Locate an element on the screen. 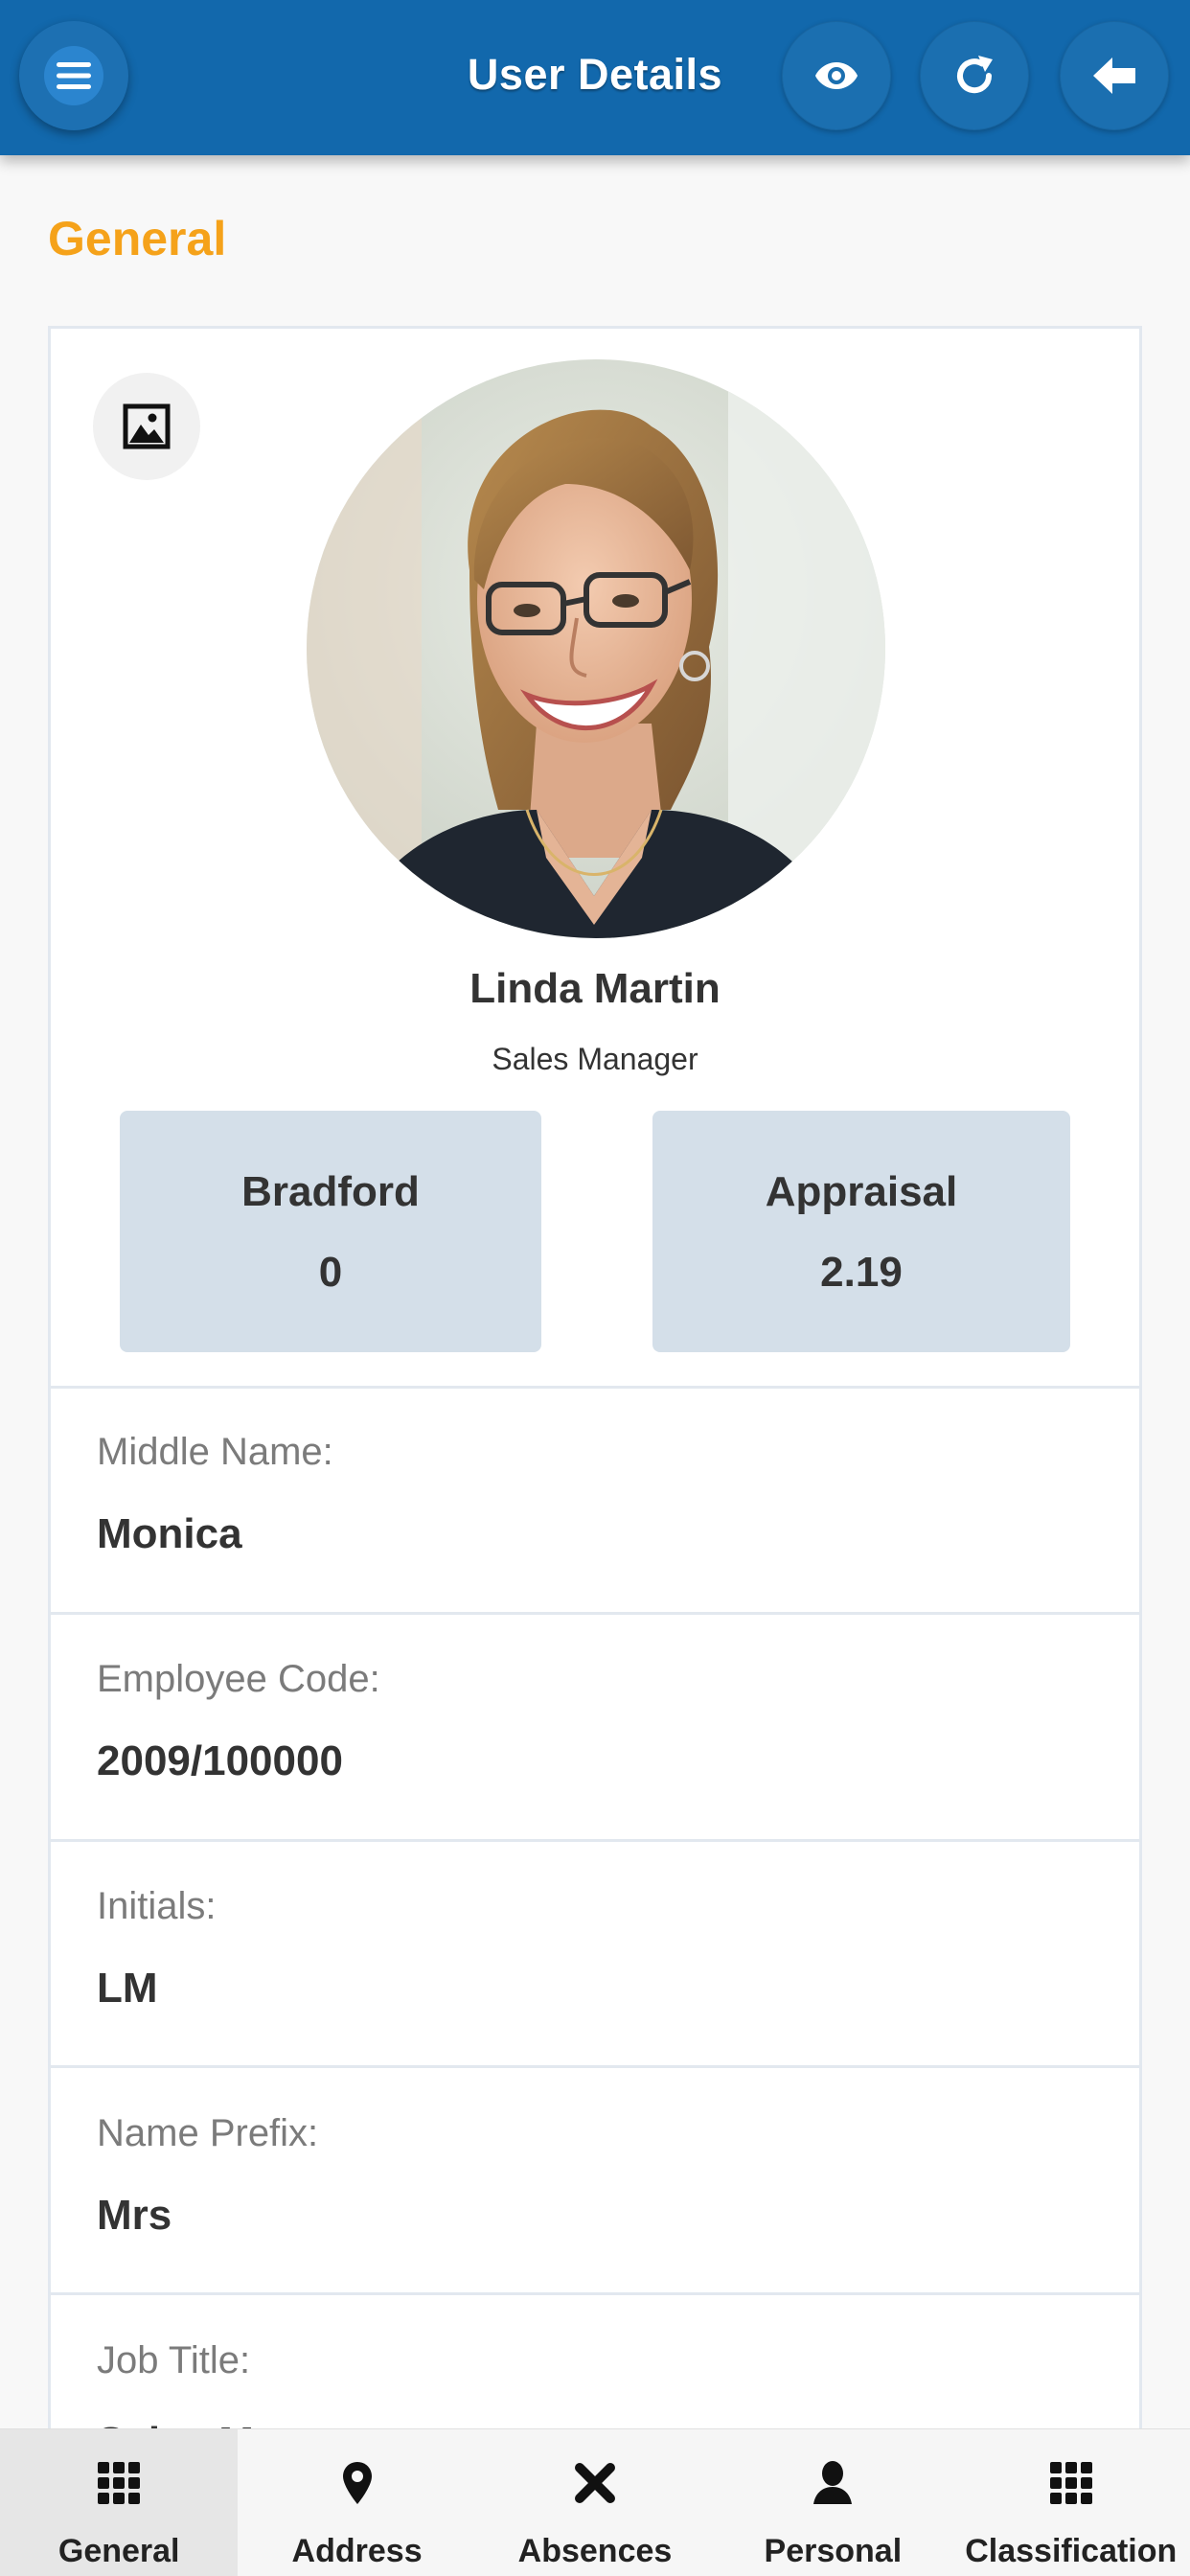 The height and width of the screenshot is (2576, 1190). stat-label: Appraisal is located at coordinates (862, 1191).